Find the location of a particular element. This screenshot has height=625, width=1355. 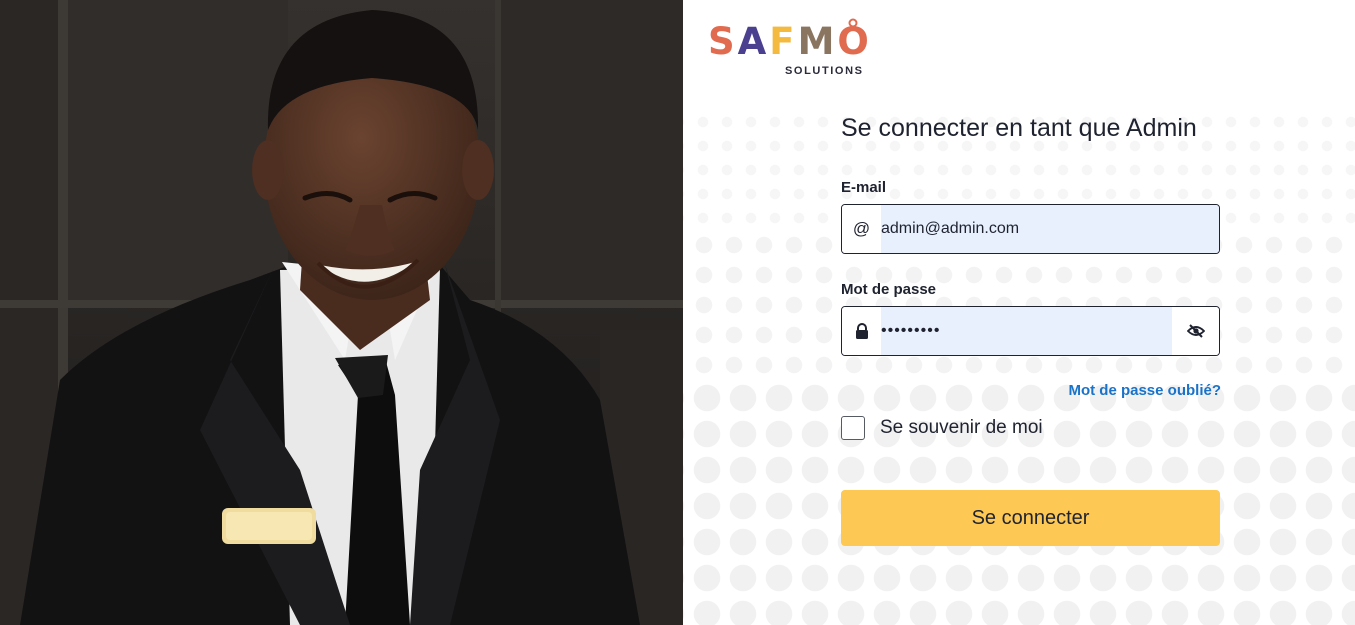

logo-letter-m: M is located at coordinates (817, 41).